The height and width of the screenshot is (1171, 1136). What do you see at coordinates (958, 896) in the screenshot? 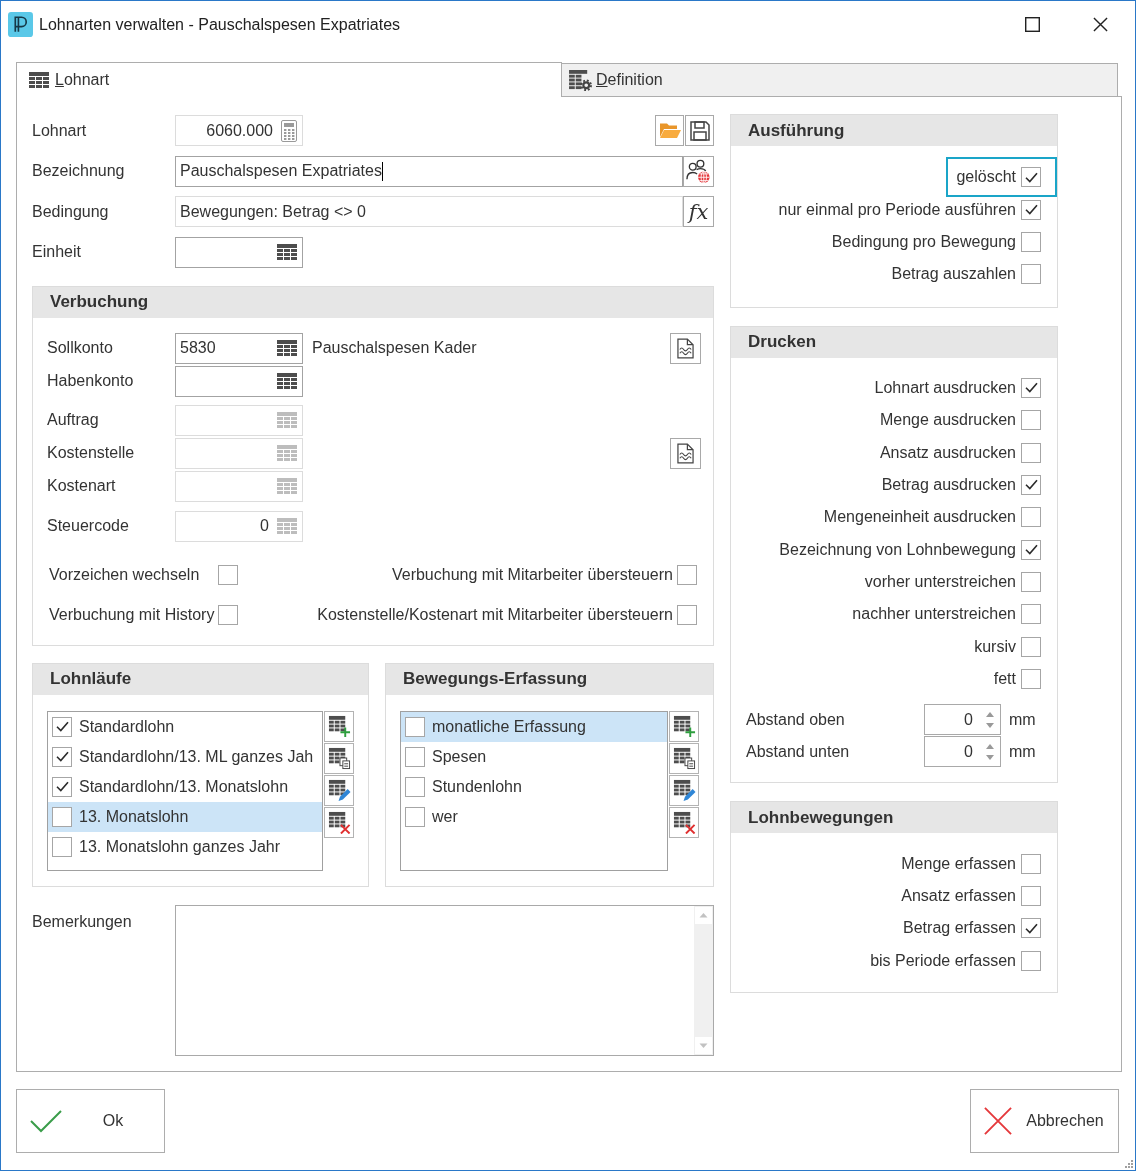
I see `option-label: Ansatz erfassen` at bounding box center [958, 896].